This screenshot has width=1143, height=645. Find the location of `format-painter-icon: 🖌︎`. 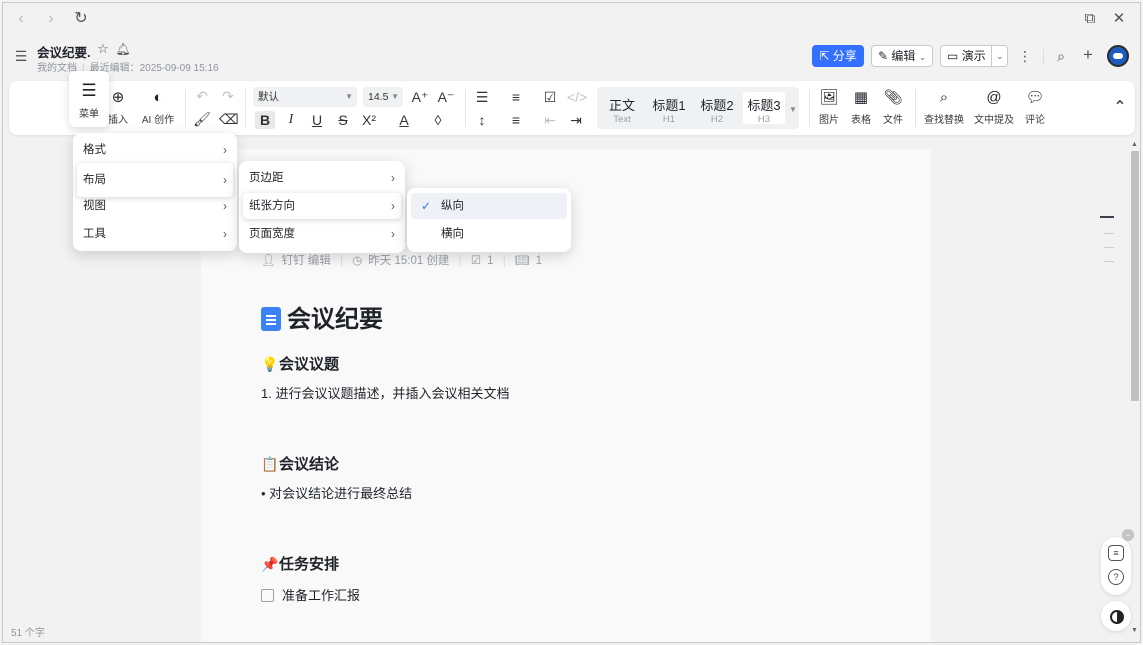

format-painter-icon: 🖌︎ is located at coordinates (202, 119).